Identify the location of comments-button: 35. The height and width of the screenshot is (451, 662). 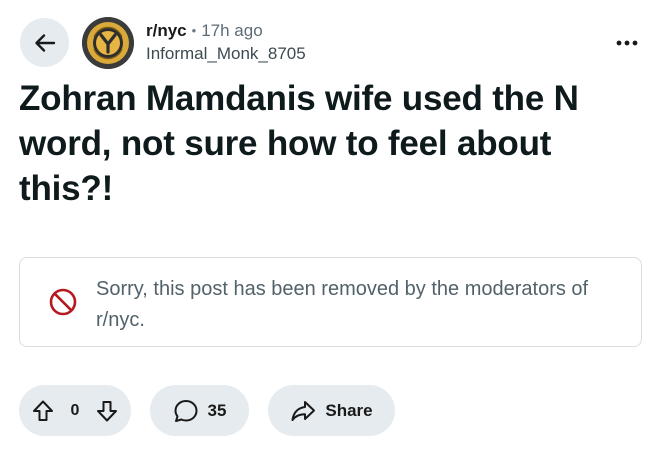
(199, 410).